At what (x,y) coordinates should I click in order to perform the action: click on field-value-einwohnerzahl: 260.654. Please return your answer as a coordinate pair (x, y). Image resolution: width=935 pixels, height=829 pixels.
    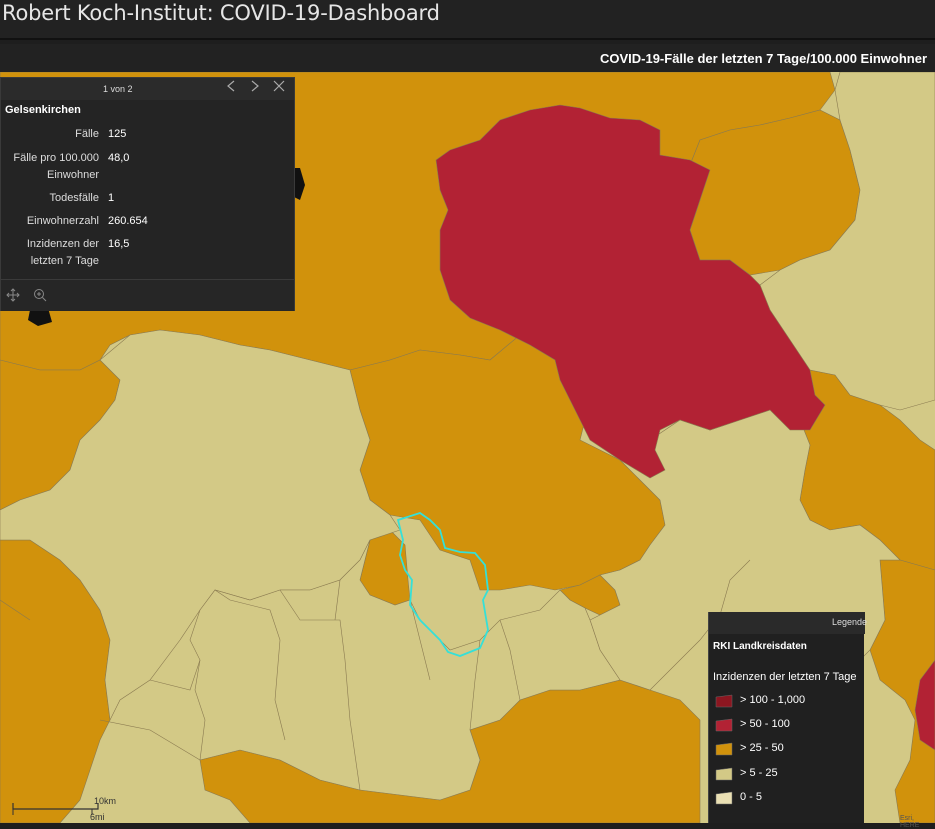
    Looking at the image, I should click on (128, 221).